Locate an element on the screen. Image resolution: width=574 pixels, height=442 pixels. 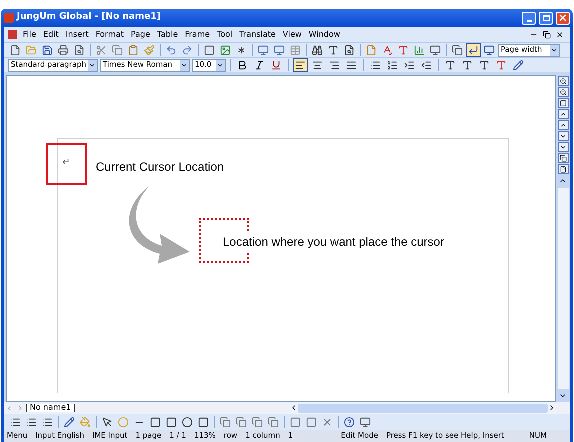
close-icon is located at coordinates (563, 18).